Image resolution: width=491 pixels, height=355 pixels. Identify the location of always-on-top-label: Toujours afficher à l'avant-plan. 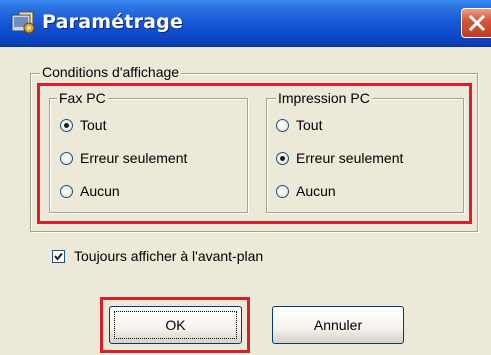
(169, 256).